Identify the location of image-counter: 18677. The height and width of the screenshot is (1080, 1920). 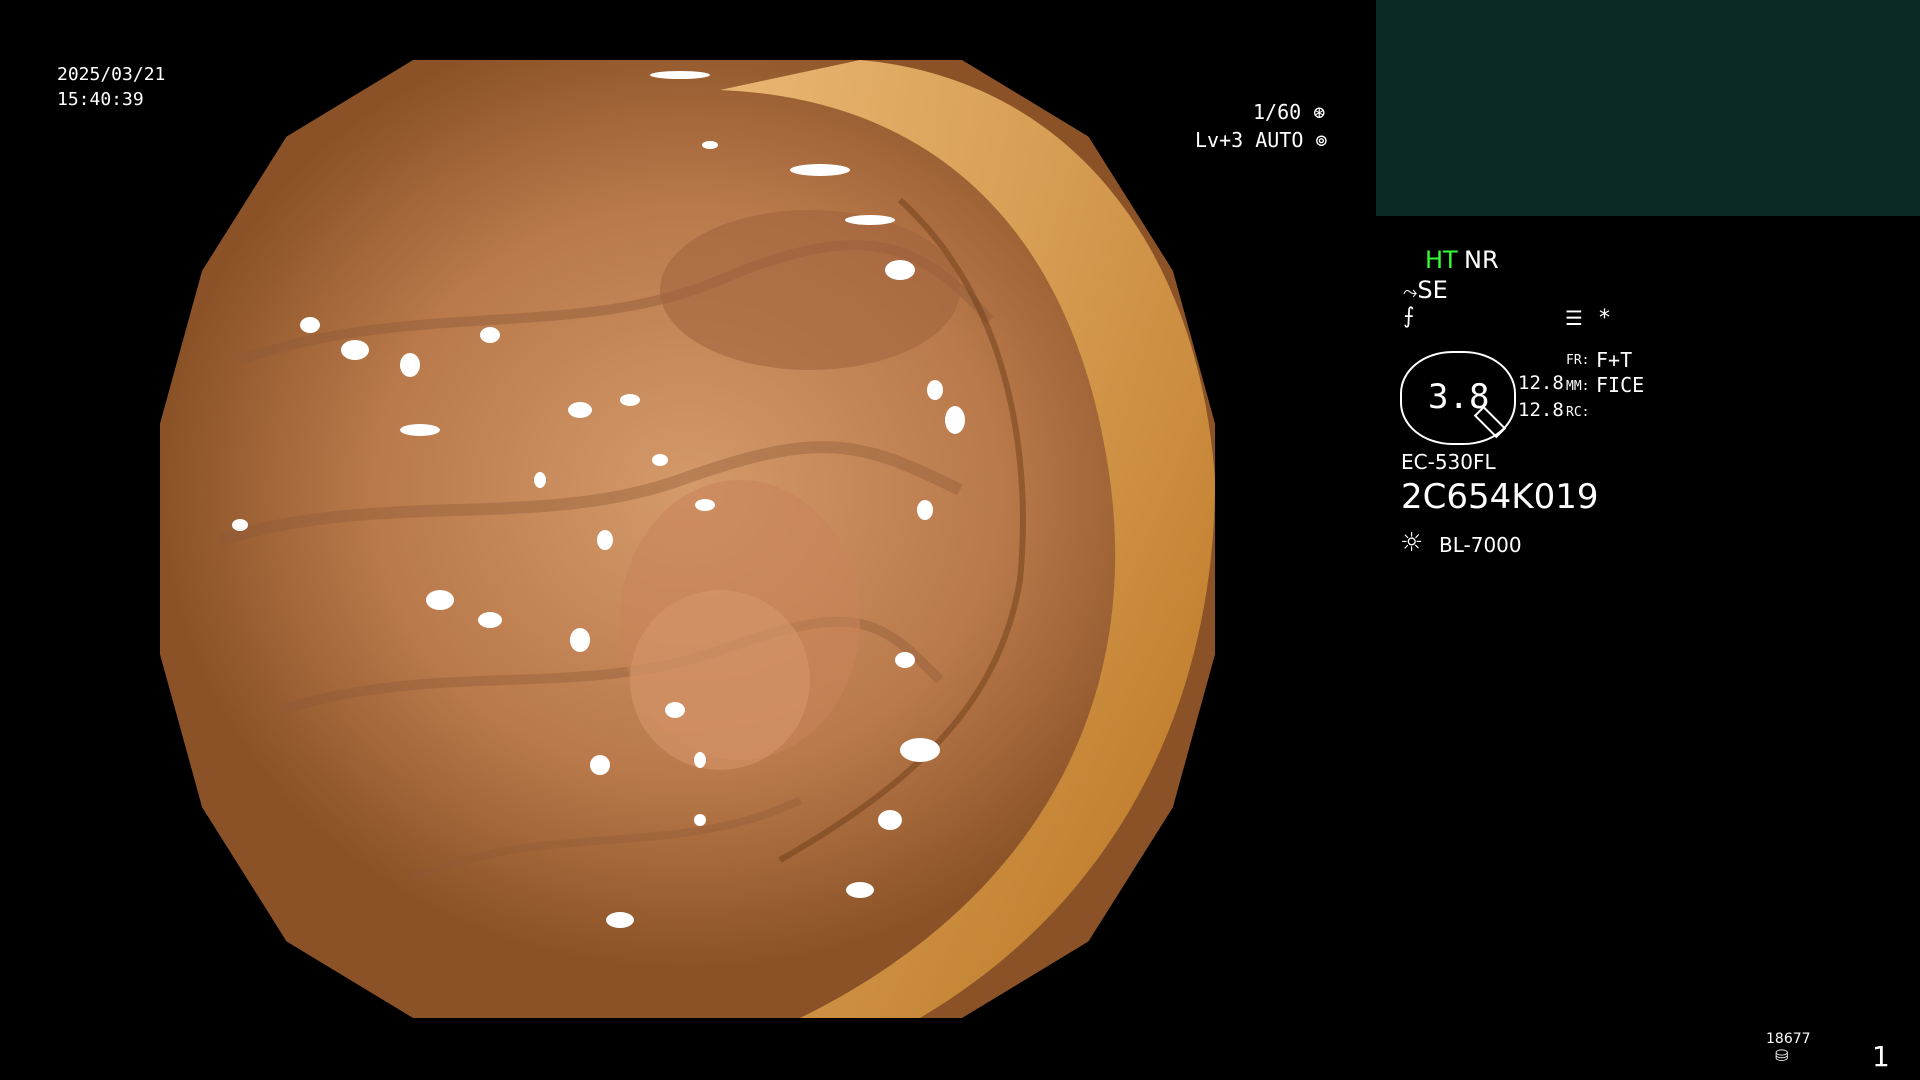
(1788, 1039).